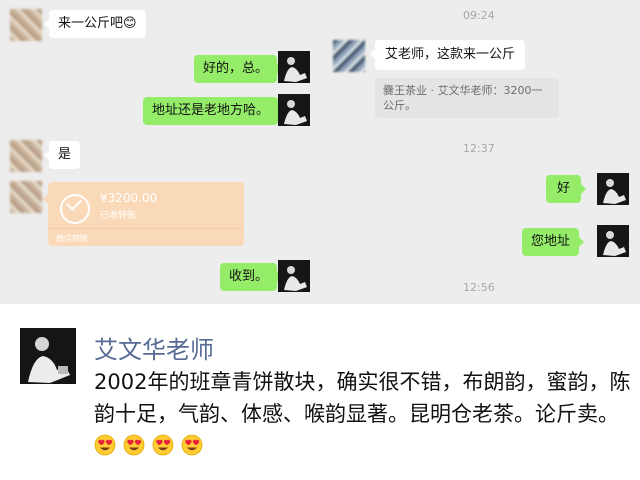 This screenshot has height=480, width=640. I want to click on quoted-message: 爨王茶业 · 艾文华老师：3200一公斤。, so click(467, 98).